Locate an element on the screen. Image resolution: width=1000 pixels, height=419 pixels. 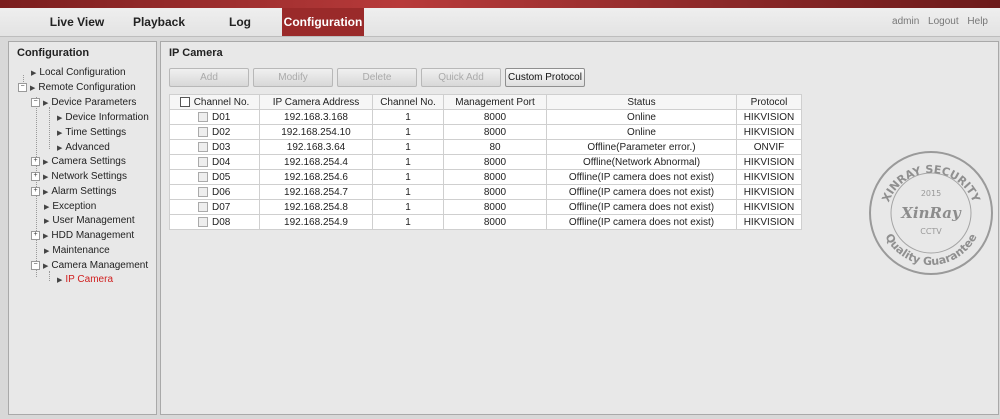
table-cell: 192.168.254.9 is located at coordinates (316, 222).